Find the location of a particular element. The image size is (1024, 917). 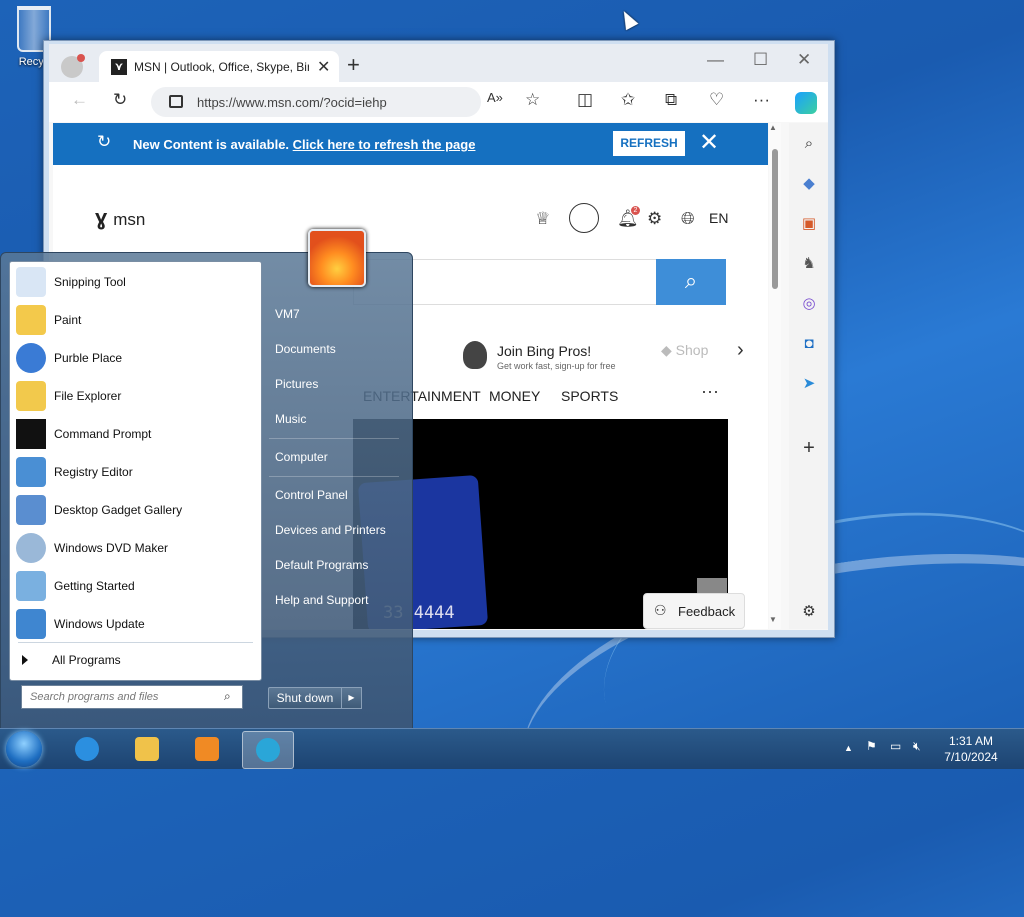

back-icon: ← is located at coordinates (79, 100).